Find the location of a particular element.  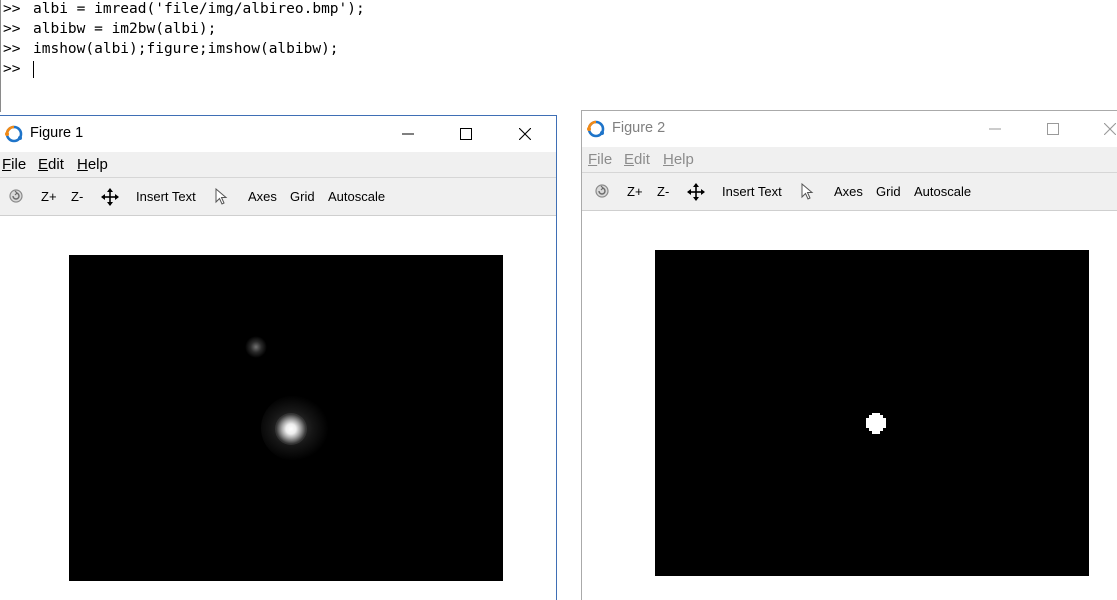

text-caret is located at coordinates (33, 69).